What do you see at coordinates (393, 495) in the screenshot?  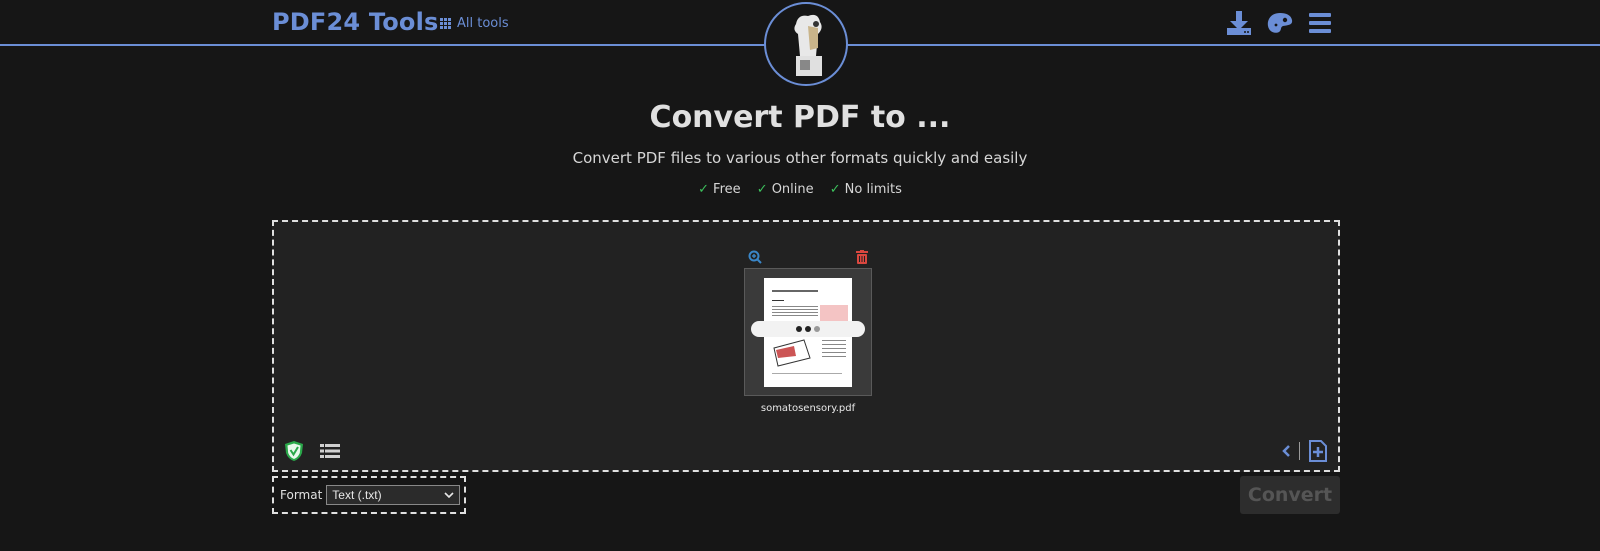 I see `format-select: Text (.txt)` at bounding box center [393, 495].